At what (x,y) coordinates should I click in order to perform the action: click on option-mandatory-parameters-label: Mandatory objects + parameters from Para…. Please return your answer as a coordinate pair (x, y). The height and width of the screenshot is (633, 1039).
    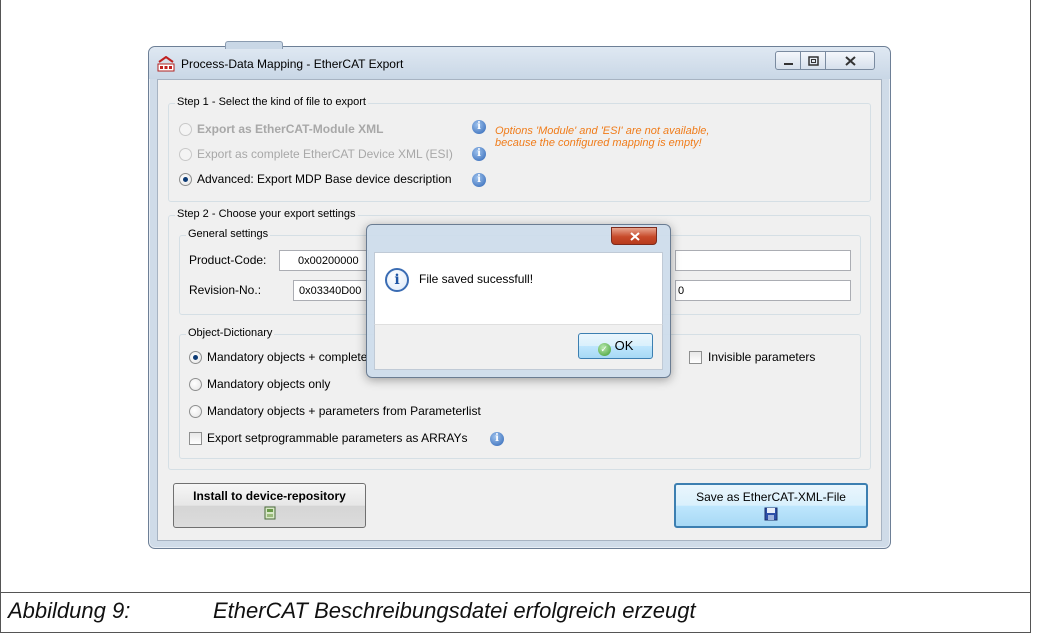
    Looking at the image, I should click on (344, 411).